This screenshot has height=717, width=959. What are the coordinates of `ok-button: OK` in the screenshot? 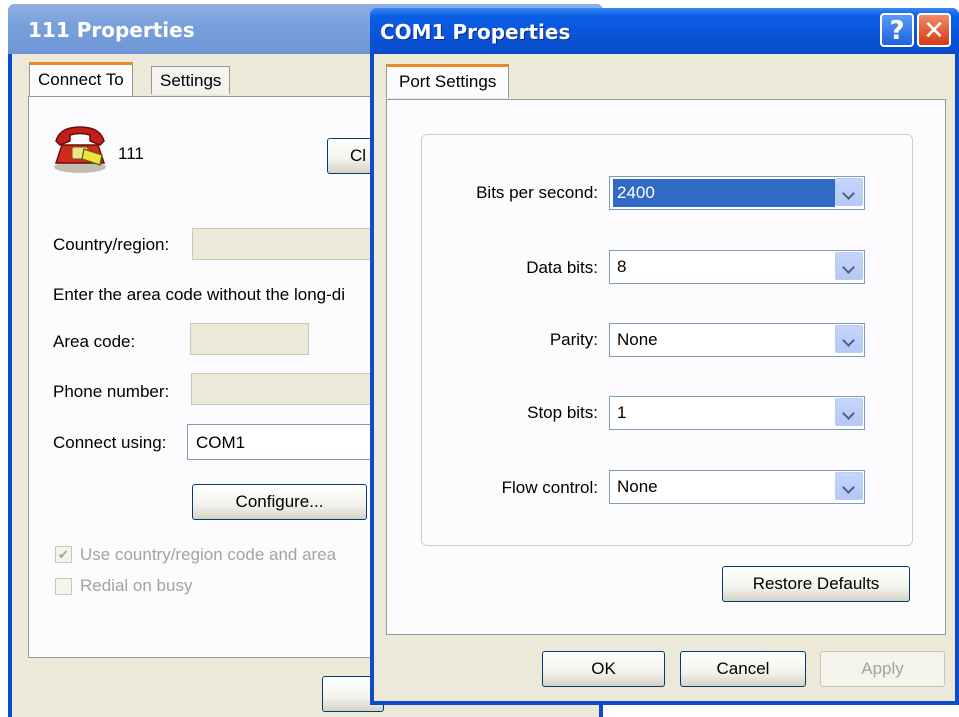 It's located at (603, 669).